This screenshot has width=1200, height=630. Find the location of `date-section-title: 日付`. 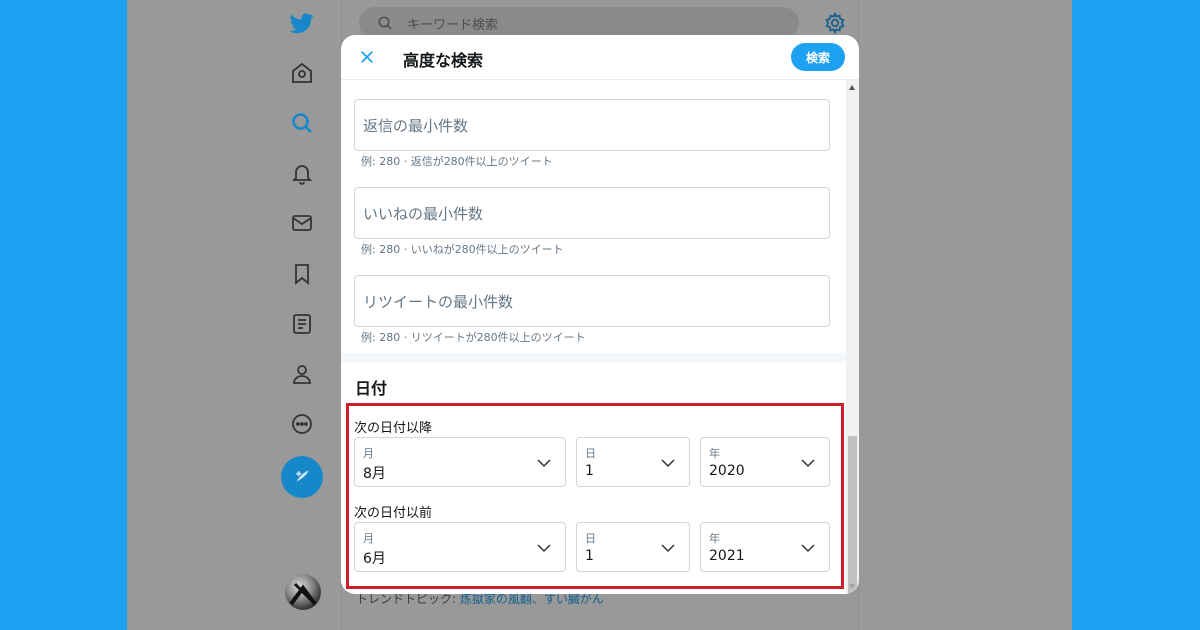

date-section-title: 日付 is located at coordinates (371, 388).